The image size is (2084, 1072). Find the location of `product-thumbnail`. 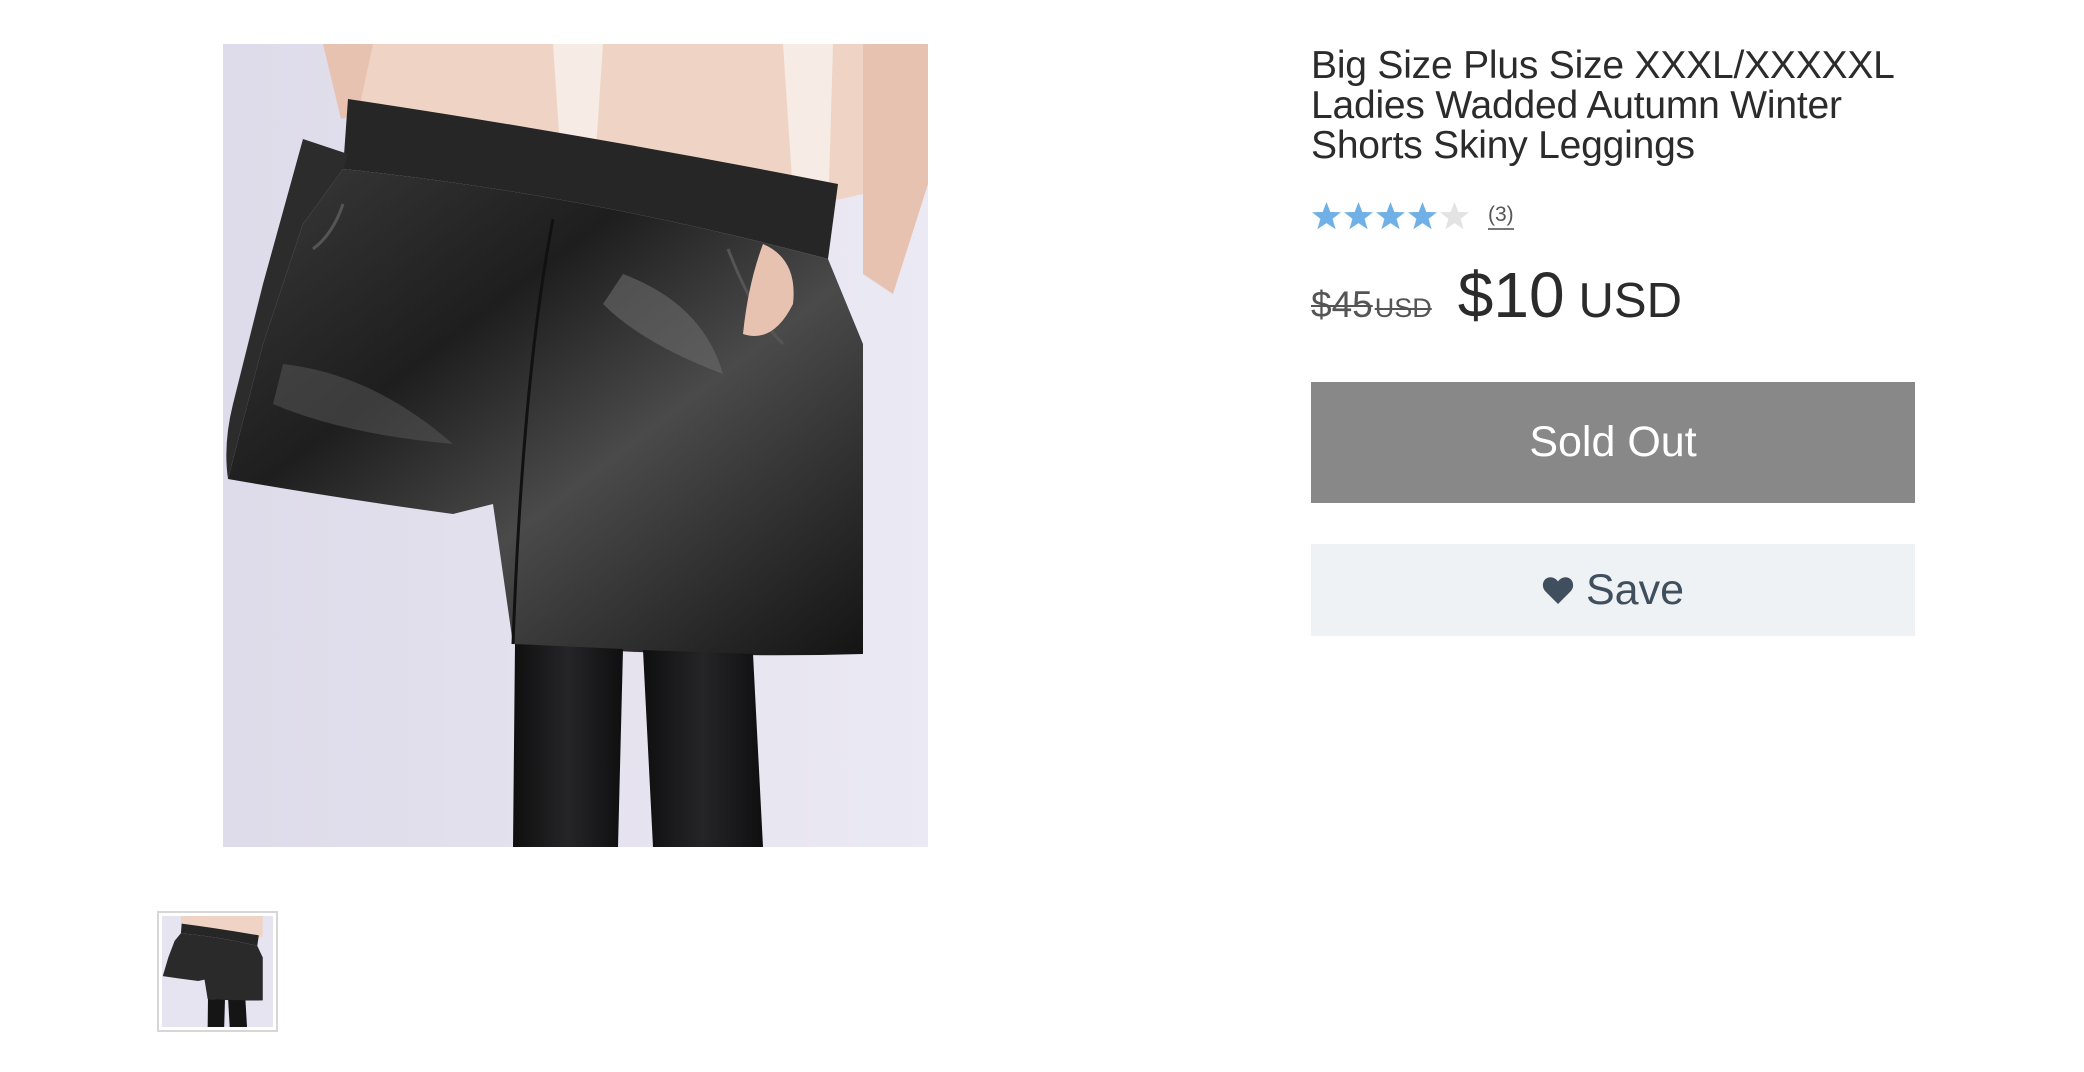

product-thumbnail is located at coordinates (217, 971).